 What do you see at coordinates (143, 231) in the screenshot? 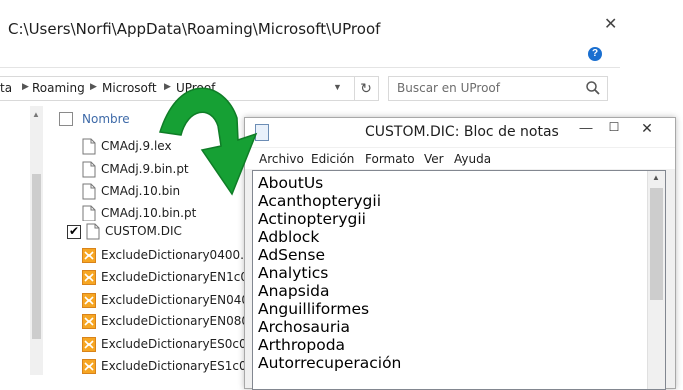
I see `file-name: CUSTOM.DIC` at bounding box center [143, 231].